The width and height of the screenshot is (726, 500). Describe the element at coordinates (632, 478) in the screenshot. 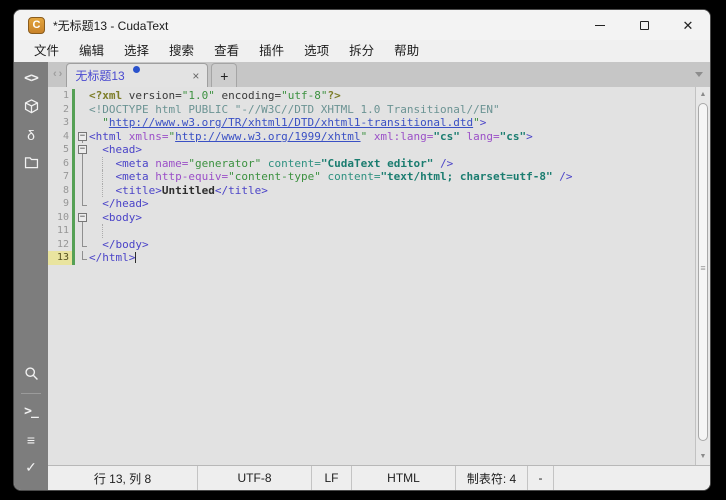

I see `statusbar-filler` at that location.